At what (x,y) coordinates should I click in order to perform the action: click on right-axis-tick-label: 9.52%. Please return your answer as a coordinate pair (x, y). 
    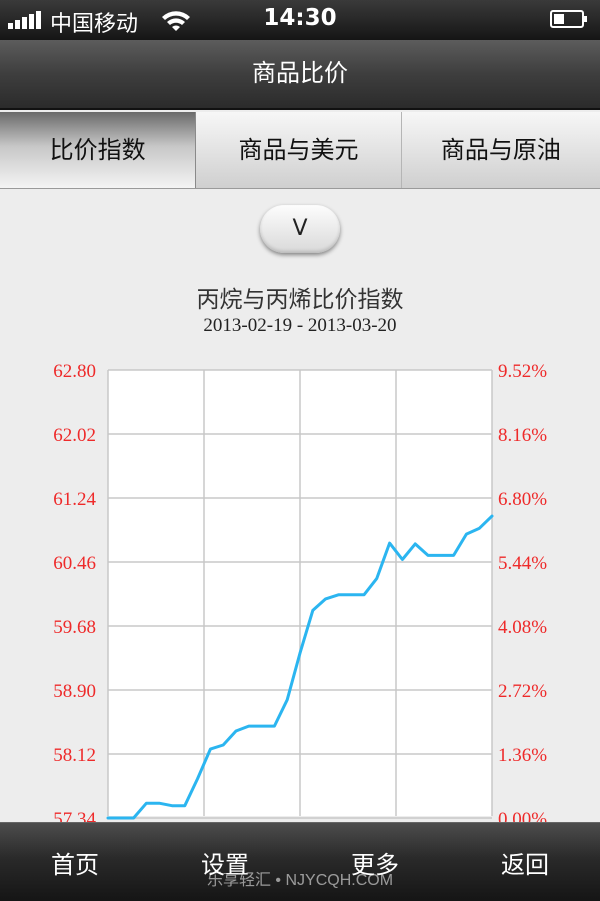
    Looking at the image, I should click on (522, 371).